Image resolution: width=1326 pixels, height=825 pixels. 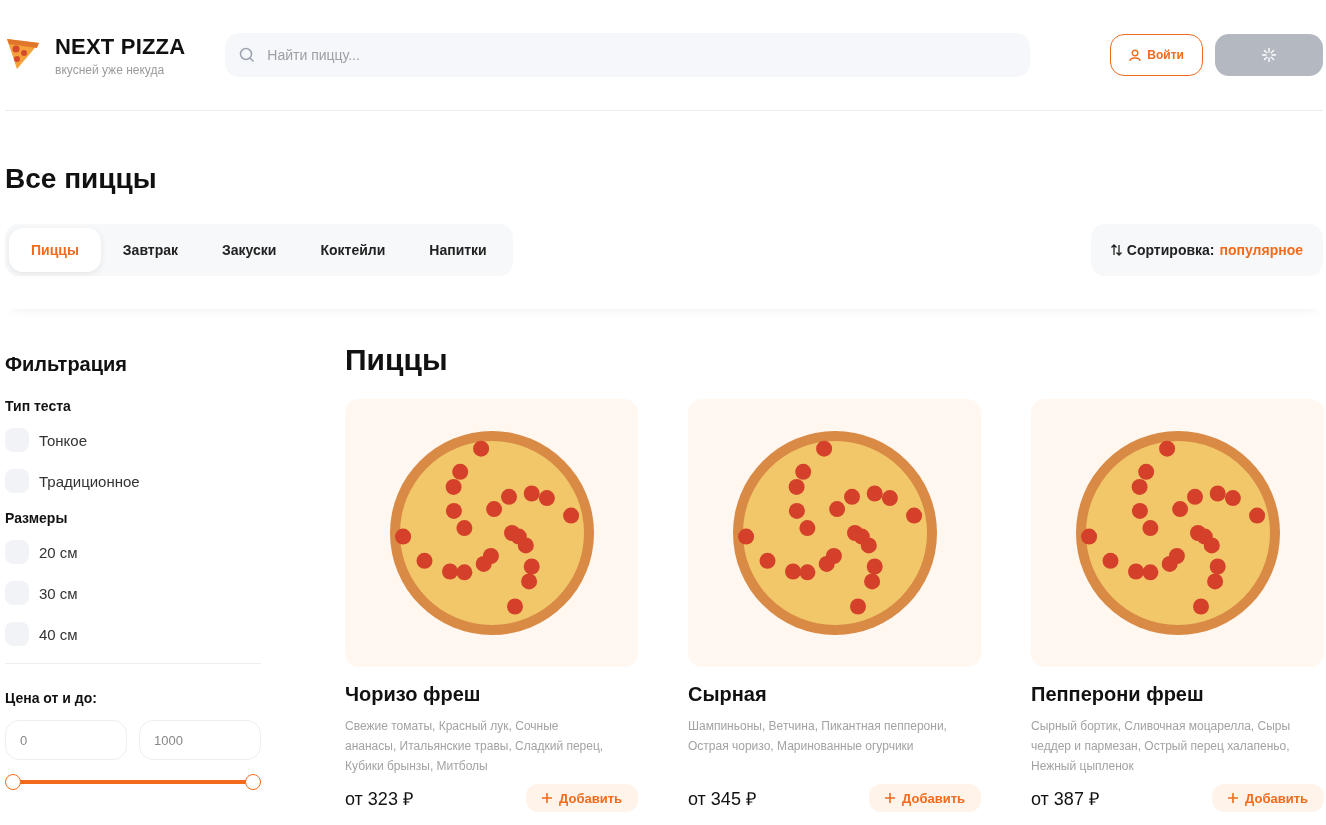 What do you see at coordinates (150, 250) in the screenshot?
I see `category-tab: Завтрак` at bounding box center [150, 250].